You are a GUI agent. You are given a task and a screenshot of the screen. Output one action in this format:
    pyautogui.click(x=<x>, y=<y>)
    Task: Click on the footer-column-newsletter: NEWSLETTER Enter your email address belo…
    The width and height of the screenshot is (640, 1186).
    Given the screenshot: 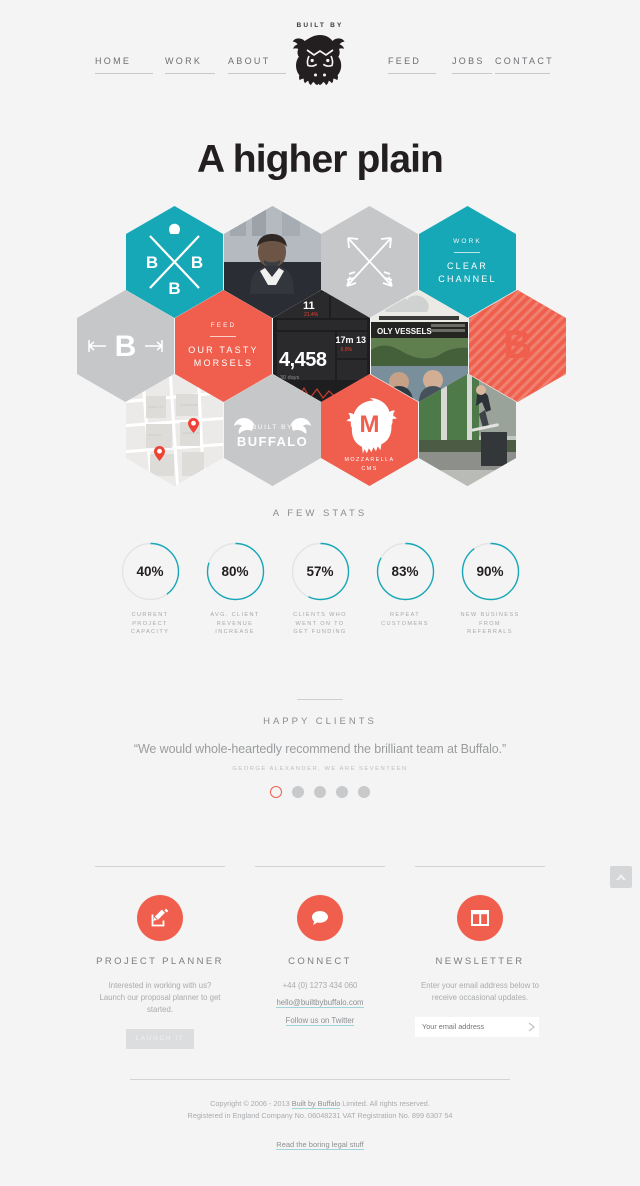 What is the action you would take?
    pyautogui.click(x=480, y=957)
    